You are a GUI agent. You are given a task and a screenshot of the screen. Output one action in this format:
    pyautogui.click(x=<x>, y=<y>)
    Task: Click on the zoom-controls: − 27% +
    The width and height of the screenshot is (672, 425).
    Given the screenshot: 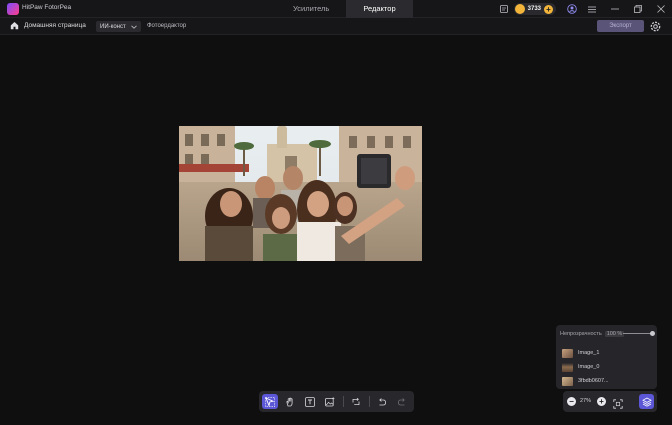 What is the action you would take?
    pyautogui.click(x=610, y=401)
    